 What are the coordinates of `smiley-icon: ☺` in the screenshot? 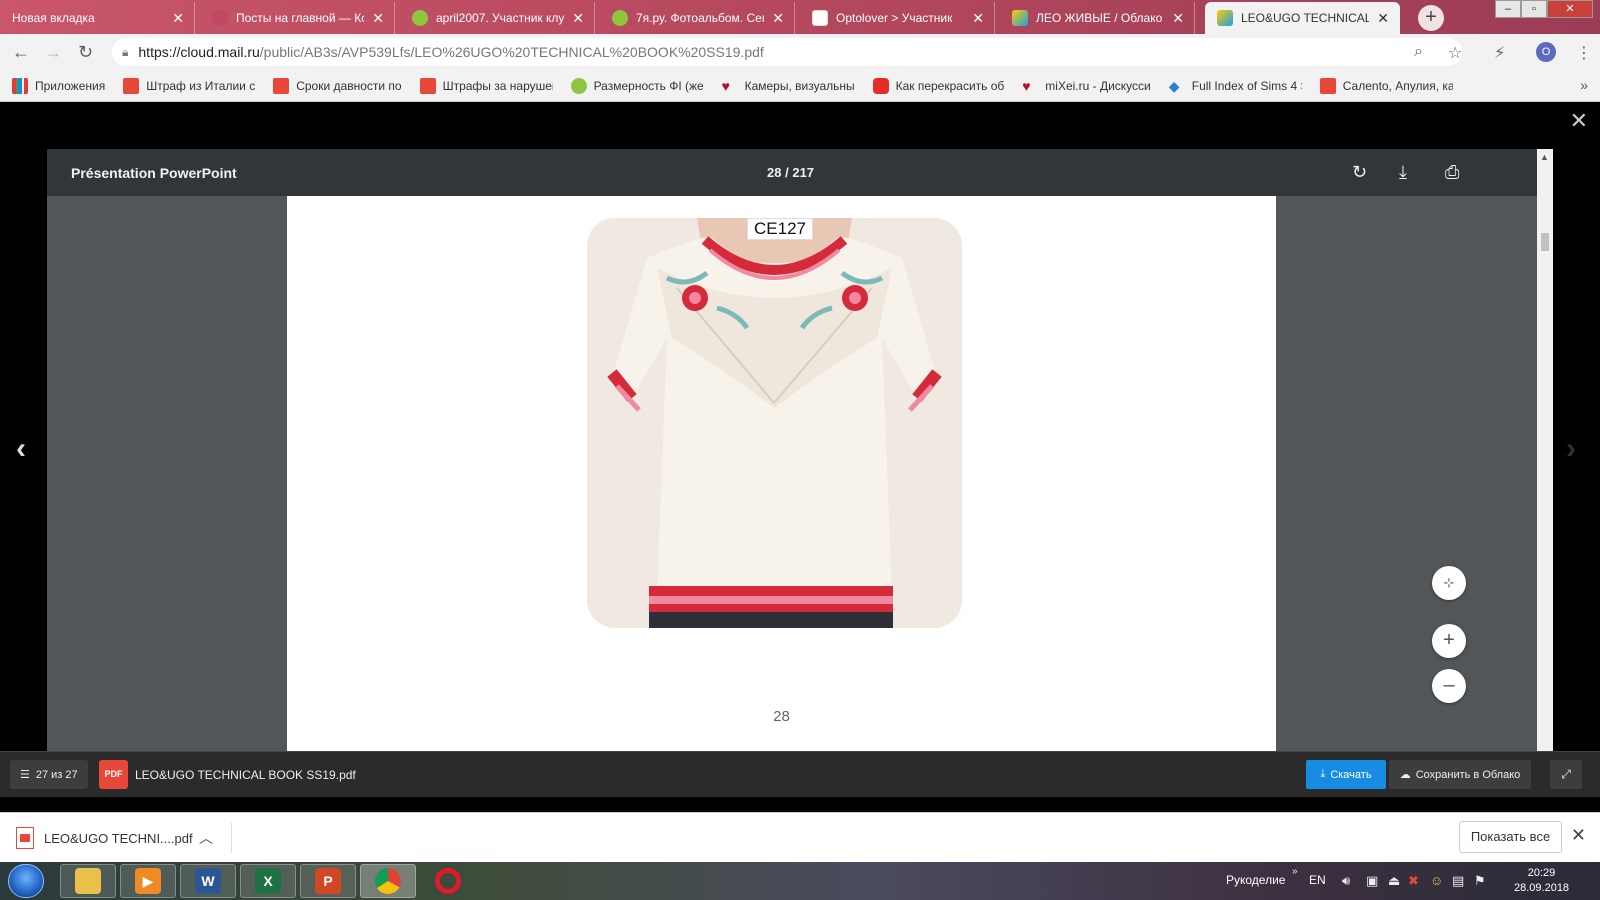 It's located at (1436, 880).